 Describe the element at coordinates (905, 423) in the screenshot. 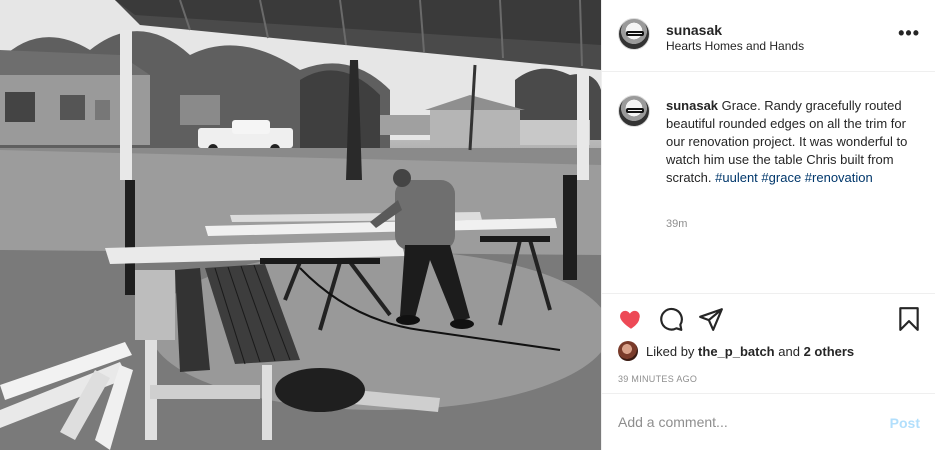

I see `post-comment-button: Post` at that location.